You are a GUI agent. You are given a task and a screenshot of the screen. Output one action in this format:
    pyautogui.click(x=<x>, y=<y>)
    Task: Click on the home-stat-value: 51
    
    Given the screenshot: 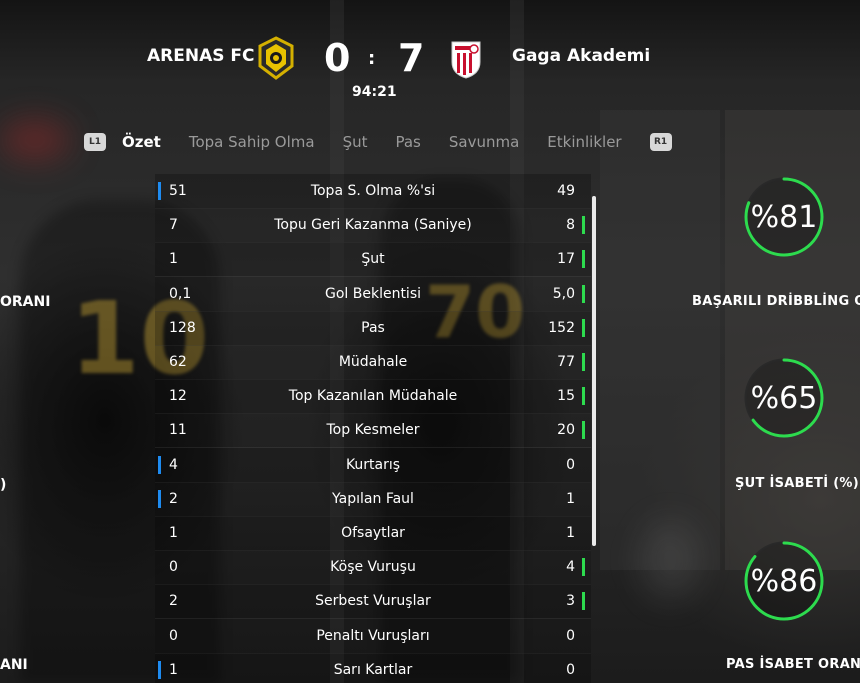 What is the action you would take?
    pyautogui.click(x=178, y=191)
    